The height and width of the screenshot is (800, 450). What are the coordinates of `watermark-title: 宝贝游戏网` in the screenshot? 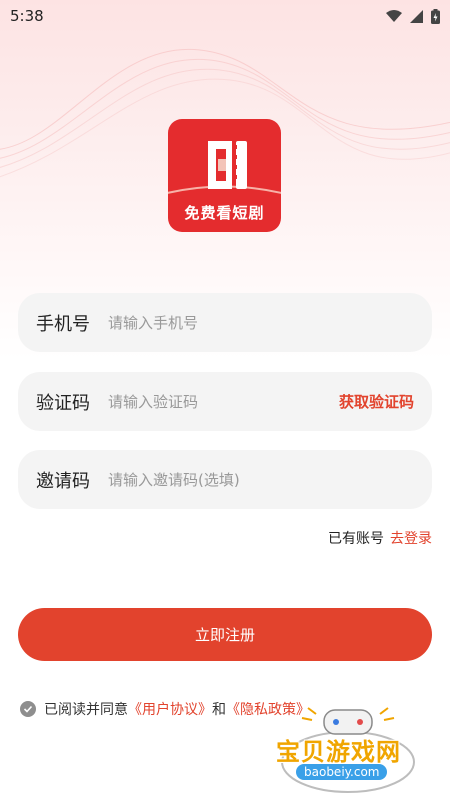 It's located at (338, 752).